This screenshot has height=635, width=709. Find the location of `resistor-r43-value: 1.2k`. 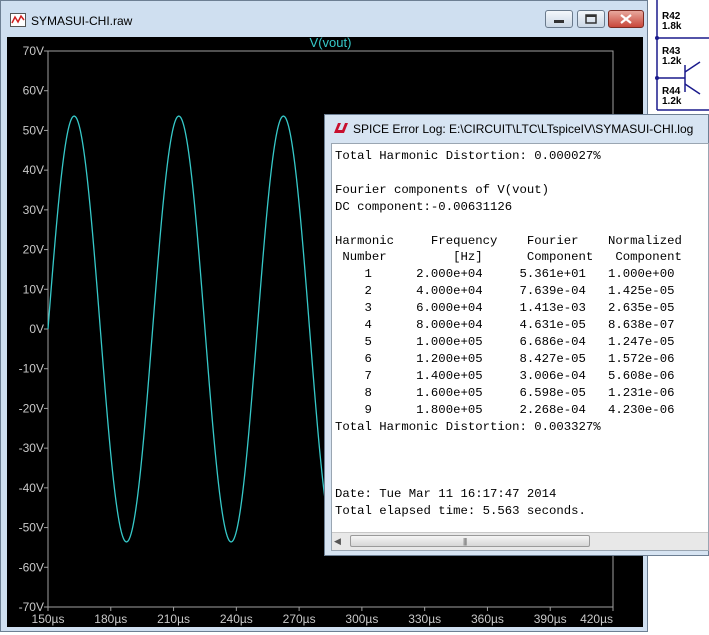

resistor-r43-value: 1.2k is located at coordinates (672, 61).